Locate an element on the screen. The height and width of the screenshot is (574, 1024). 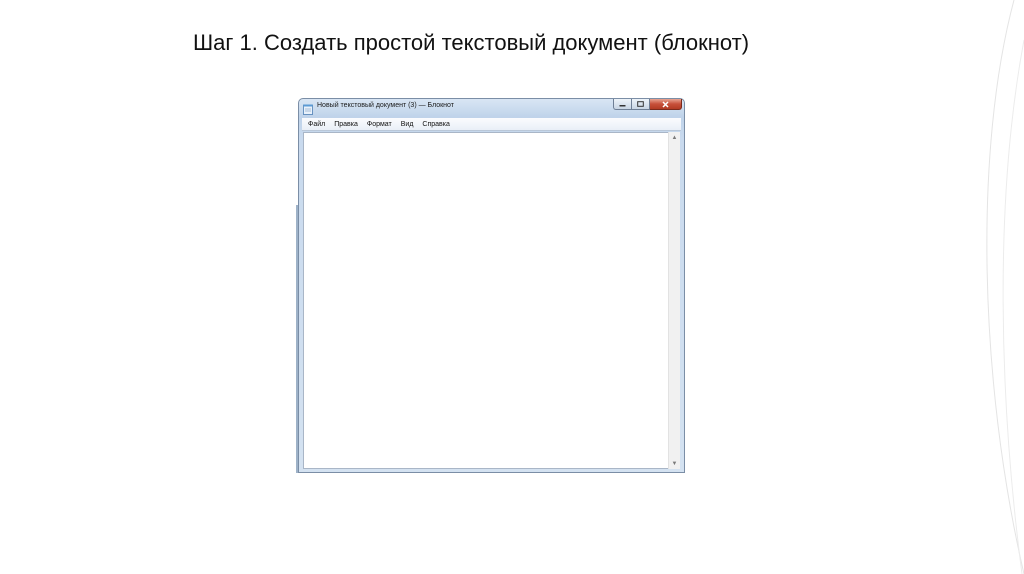
menu-item-file: Файл is located at coordinates (316, 124).